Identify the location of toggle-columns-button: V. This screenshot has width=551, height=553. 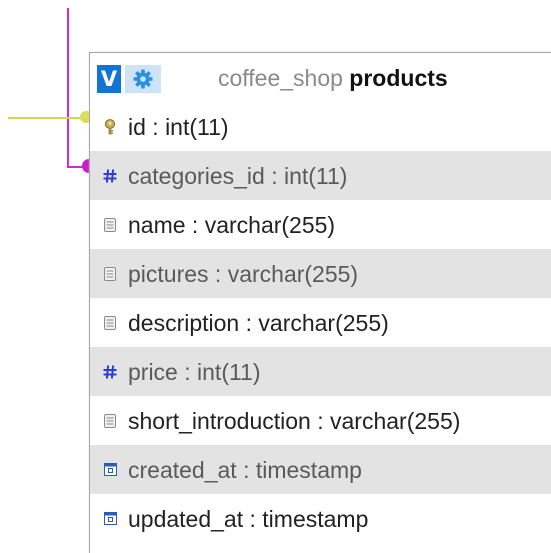
(109, 79).